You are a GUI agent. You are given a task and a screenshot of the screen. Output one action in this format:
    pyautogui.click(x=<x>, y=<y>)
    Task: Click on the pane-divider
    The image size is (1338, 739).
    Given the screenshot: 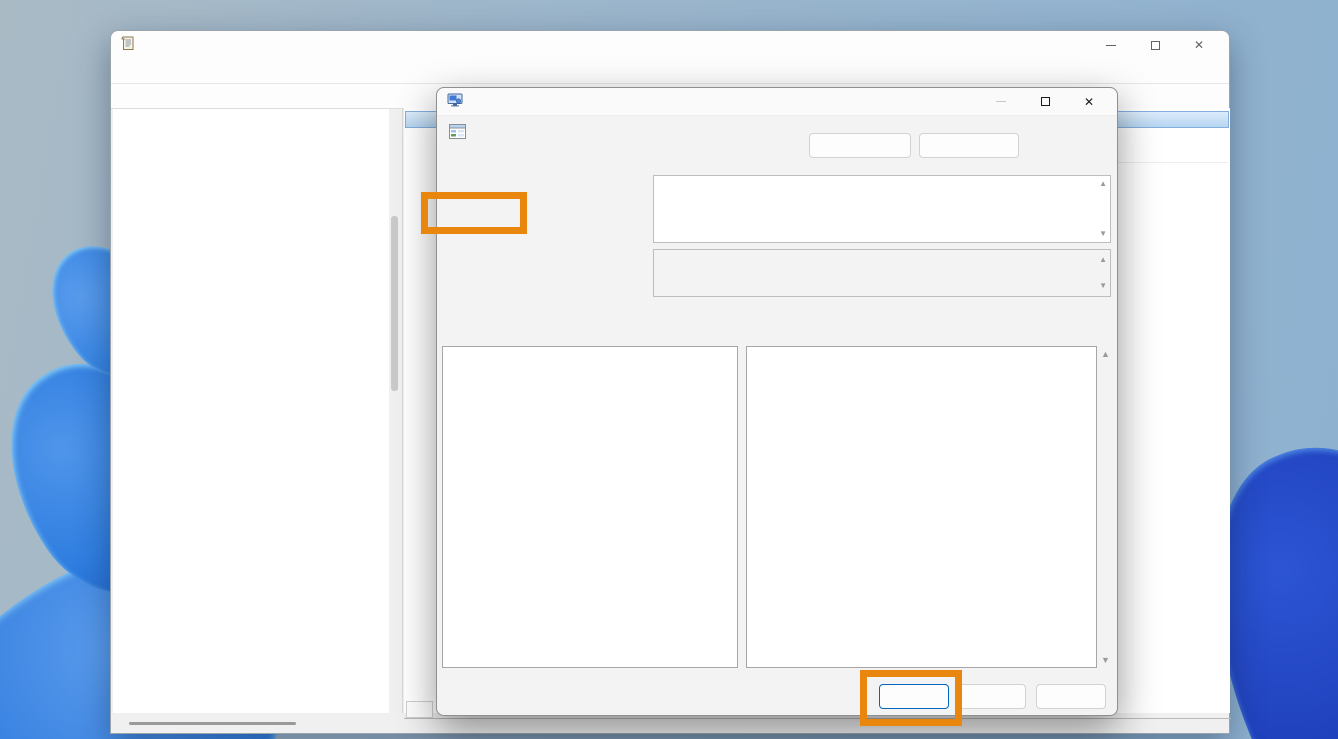 What is the action you would take?
    pyautogui.click(x=402, y=411)
    